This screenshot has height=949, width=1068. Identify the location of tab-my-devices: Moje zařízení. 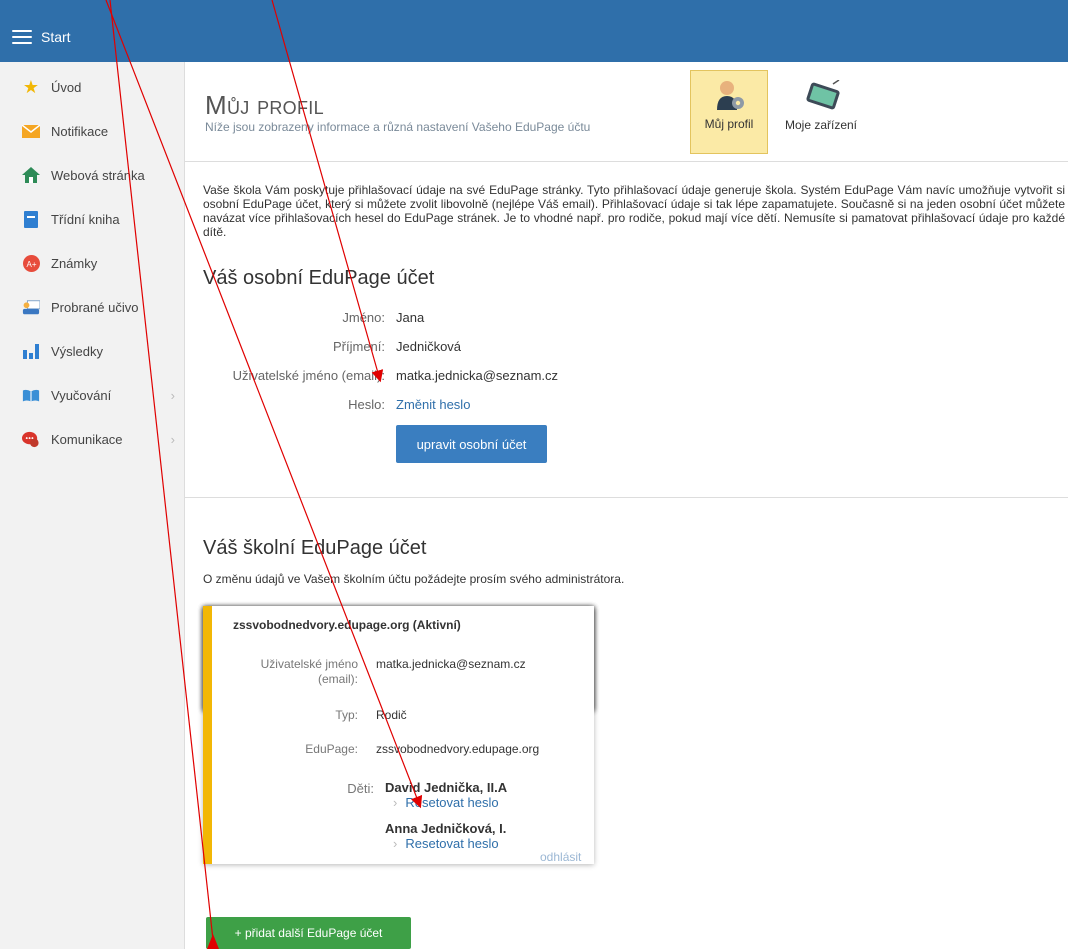
(821, 112).